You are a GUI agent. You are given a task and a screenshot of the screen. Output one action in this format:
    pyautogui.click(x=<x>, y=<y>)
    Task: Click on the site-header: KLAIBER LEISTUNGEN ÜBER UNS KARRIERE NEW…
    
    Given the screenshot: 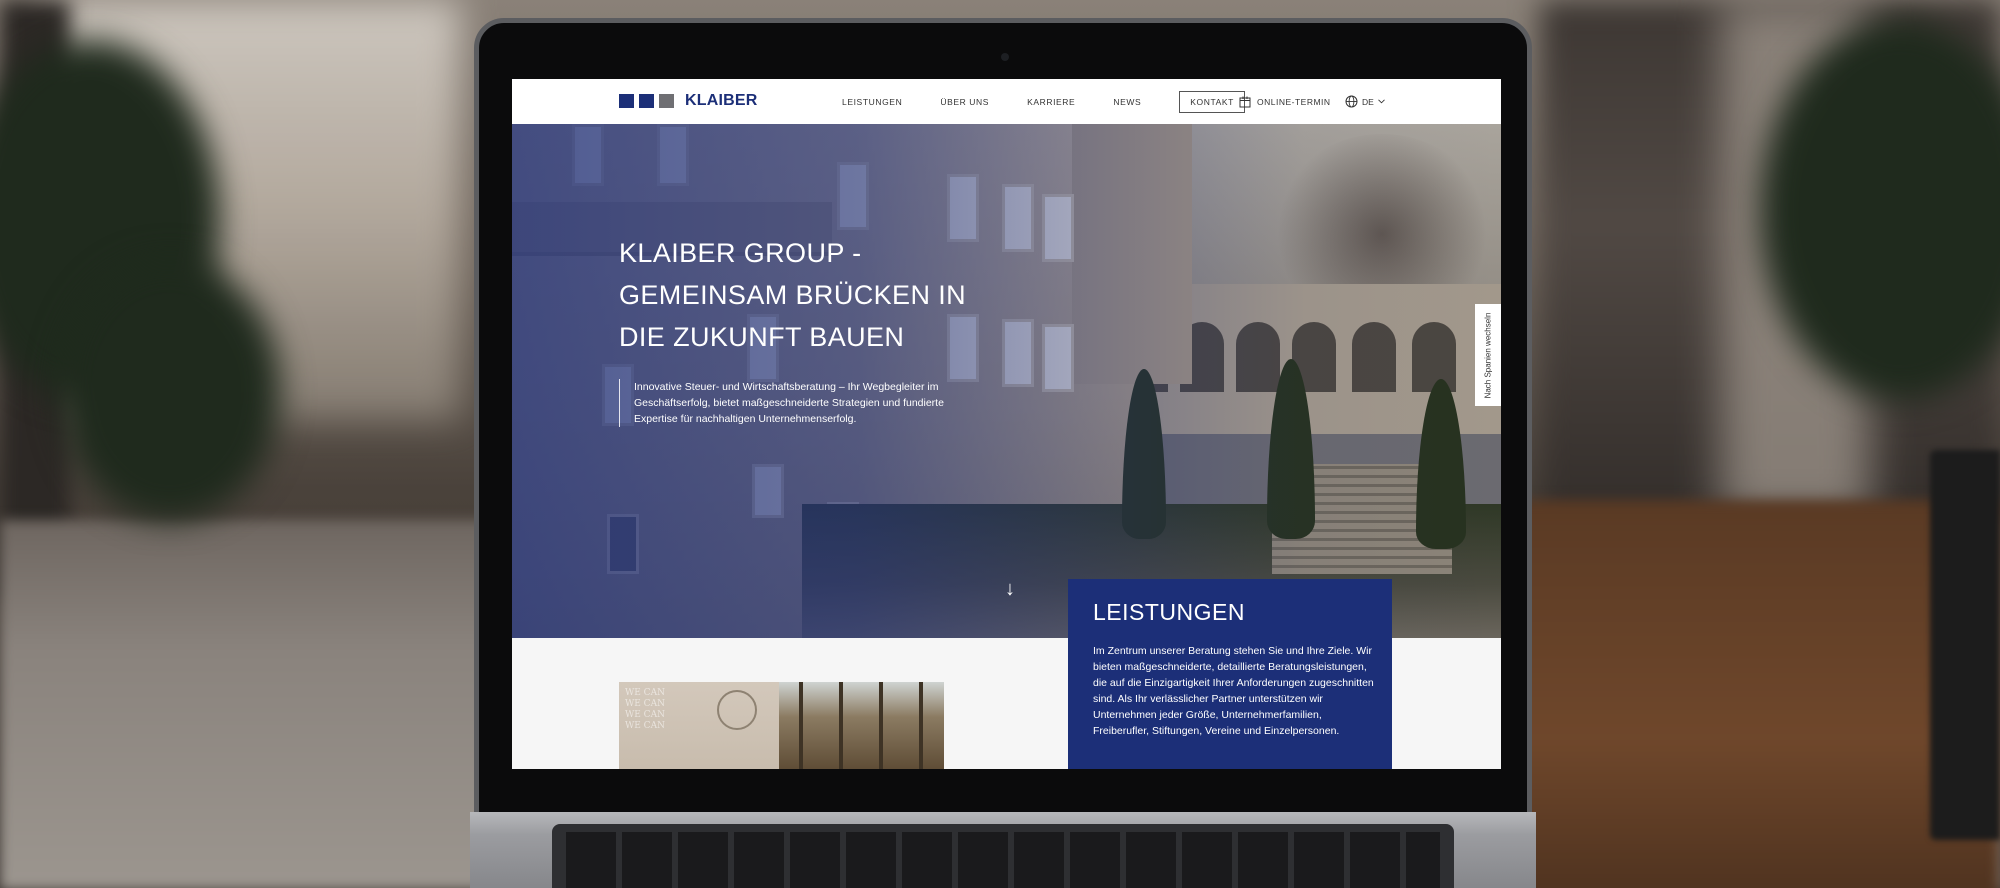 What is the action you would take?
    pyautogui.click(x=1006, y=101)
    